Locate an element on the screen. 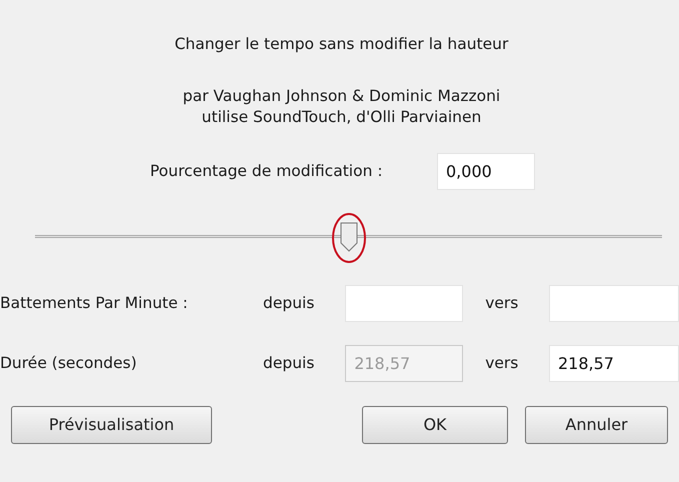 The height and width of the screenshot is (482, 679). row-label: Durée (secondes) is located at coordinates (69, 363).